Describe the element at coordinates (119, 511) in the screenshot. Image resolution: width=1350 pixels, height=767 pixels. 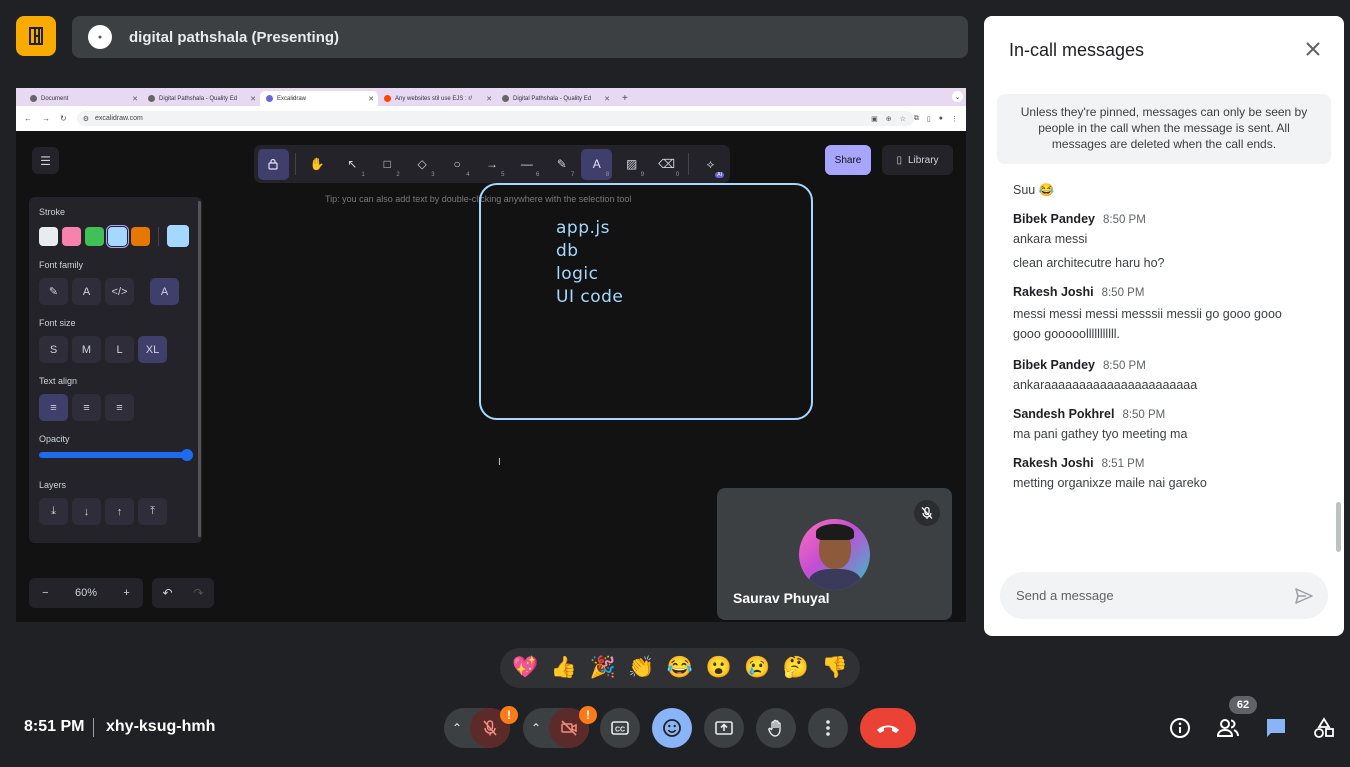
I see `bring-forward-icon: ↑` at that location.